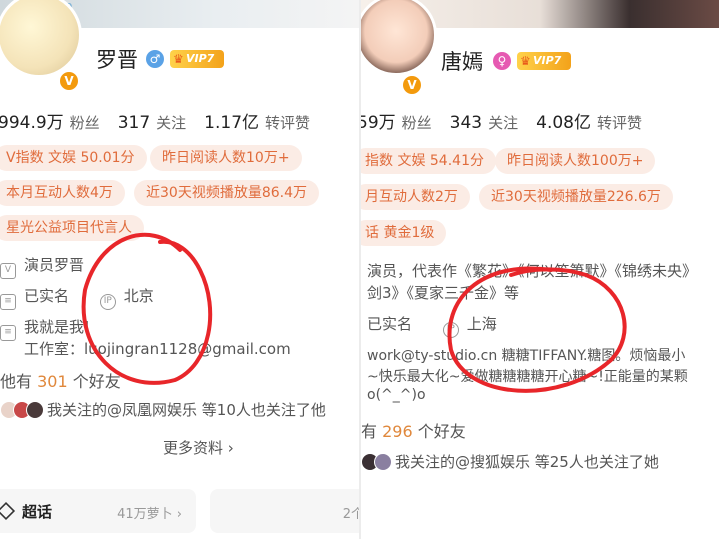 This screenshot has width=719, height=539. I want to click on friends-count: 296, so click(397, 431).